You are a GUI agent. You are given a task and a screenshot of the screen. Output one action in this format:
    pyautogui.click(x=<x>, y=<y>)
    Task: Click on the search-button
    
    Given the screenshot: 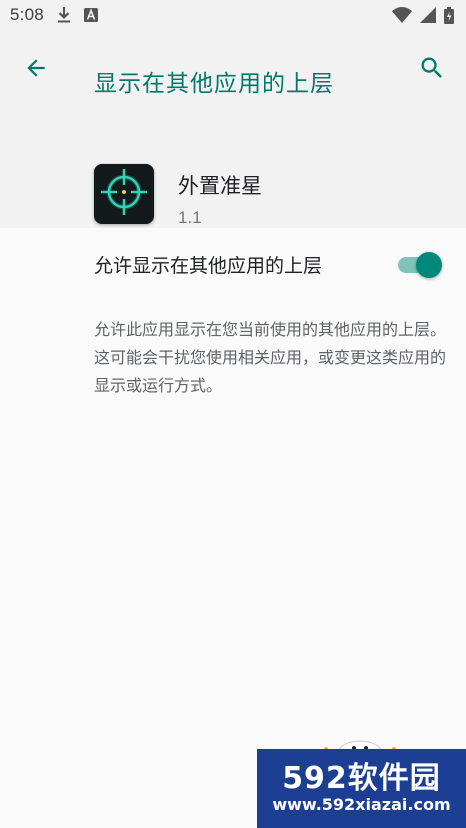 What is the action you would take?
    pyautogui.click(x=432, y=70)
    